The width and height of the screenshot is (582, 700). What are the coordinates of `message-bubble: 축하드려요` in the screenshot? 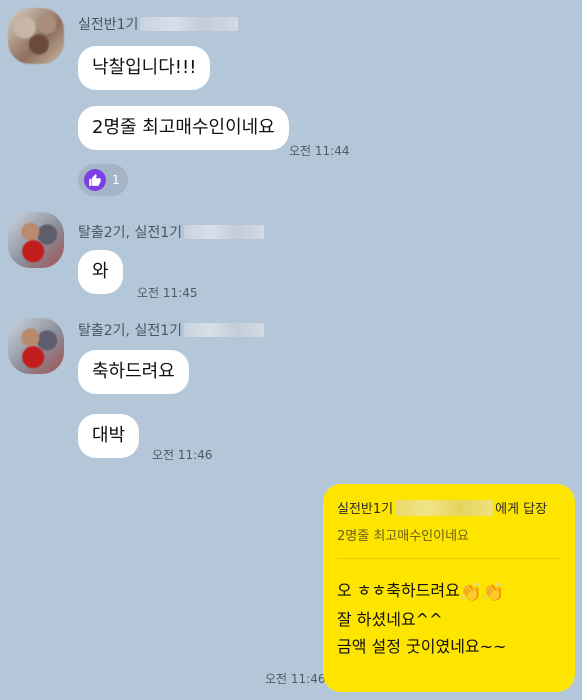 It's located at (133, 372).